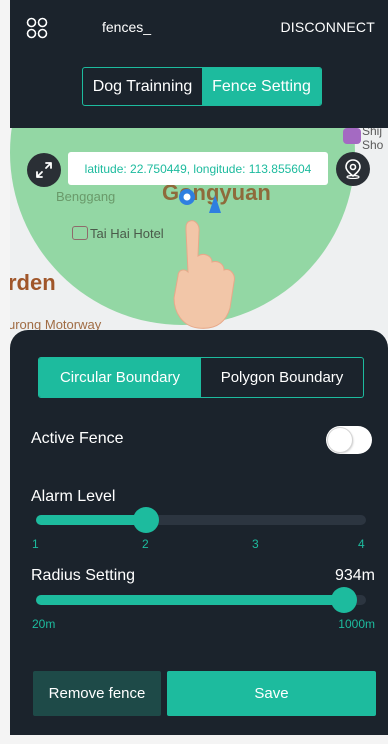 The image size is (388, 744). What do you see at coordinates (271, 693) in the screenshot?
I see `save-button: Save` at bounding box center [271, 693].